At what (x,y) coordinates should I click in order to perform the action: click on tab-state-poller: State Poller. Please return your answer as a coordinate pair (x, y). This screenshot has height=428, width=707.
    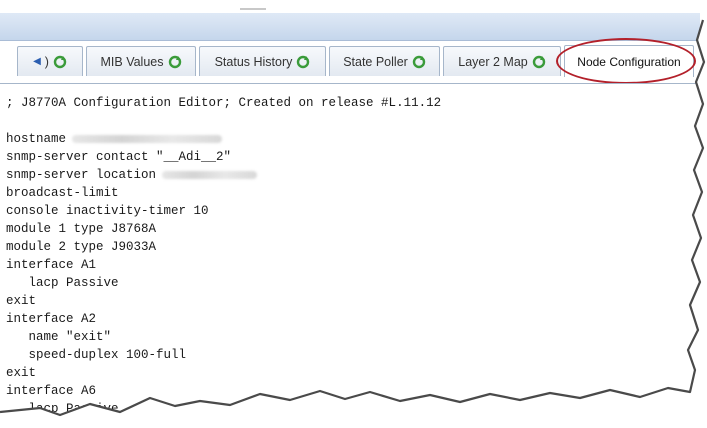
    Looking at the image, I should click on (384, 61).